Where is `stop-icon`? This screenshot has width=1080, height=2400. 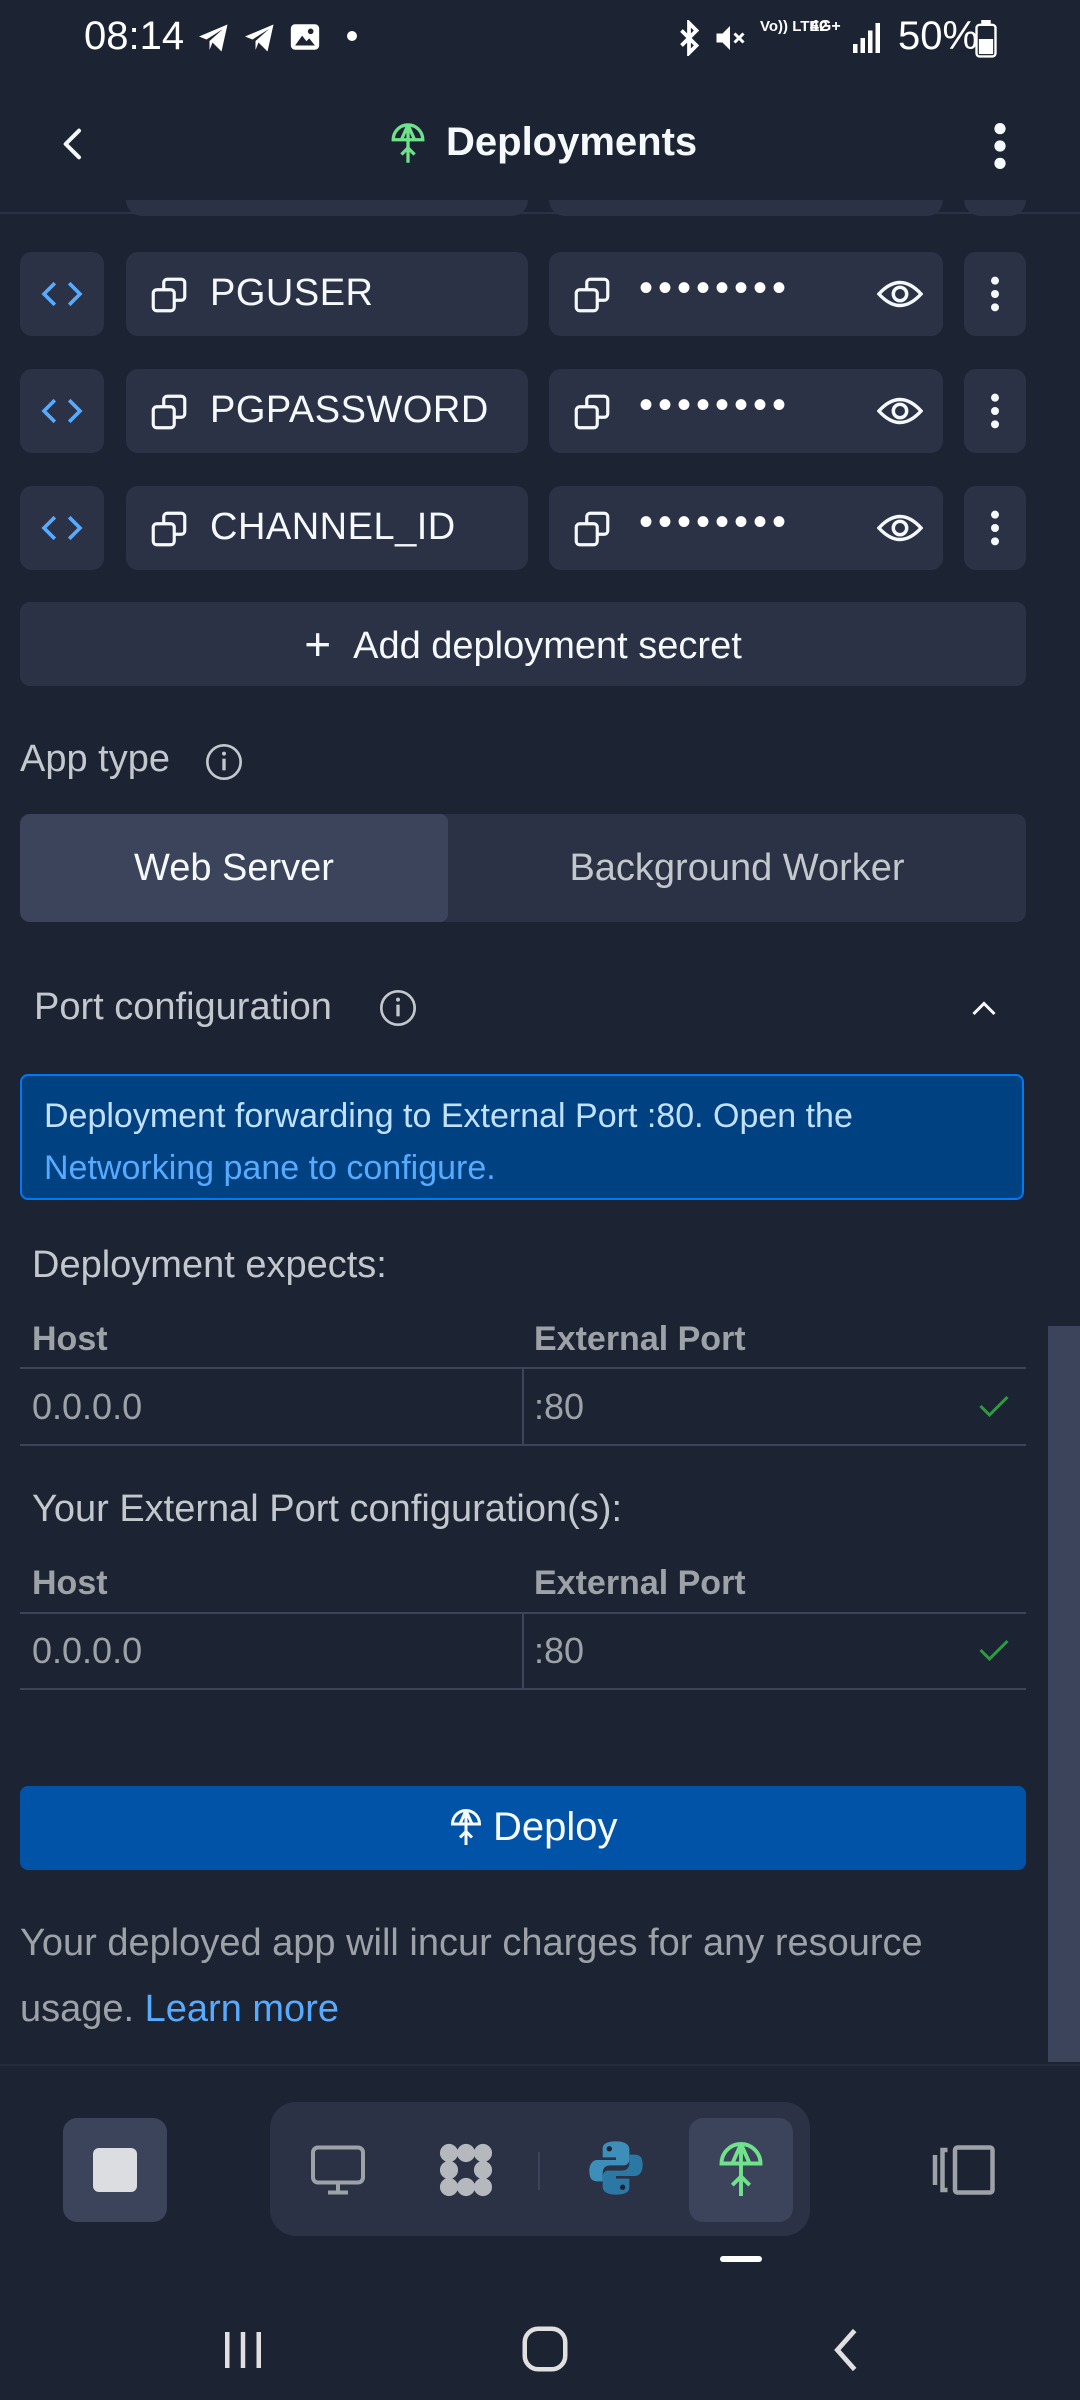 stop-icon is located at coordinates (115, 2170).